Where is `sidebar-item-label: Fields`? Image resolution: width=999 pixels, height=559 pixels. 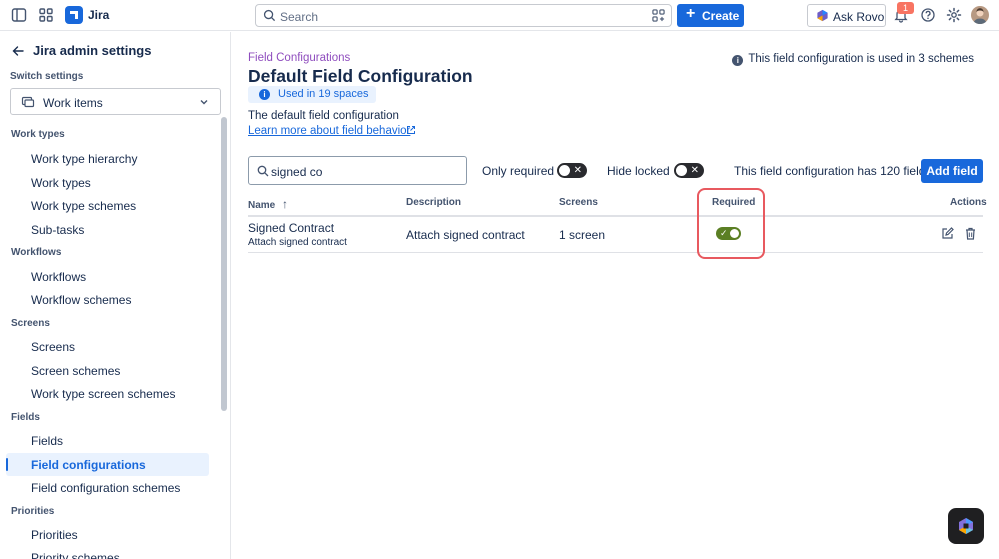 sidebar-item-label: Fields is located at coordinates (47, 441).